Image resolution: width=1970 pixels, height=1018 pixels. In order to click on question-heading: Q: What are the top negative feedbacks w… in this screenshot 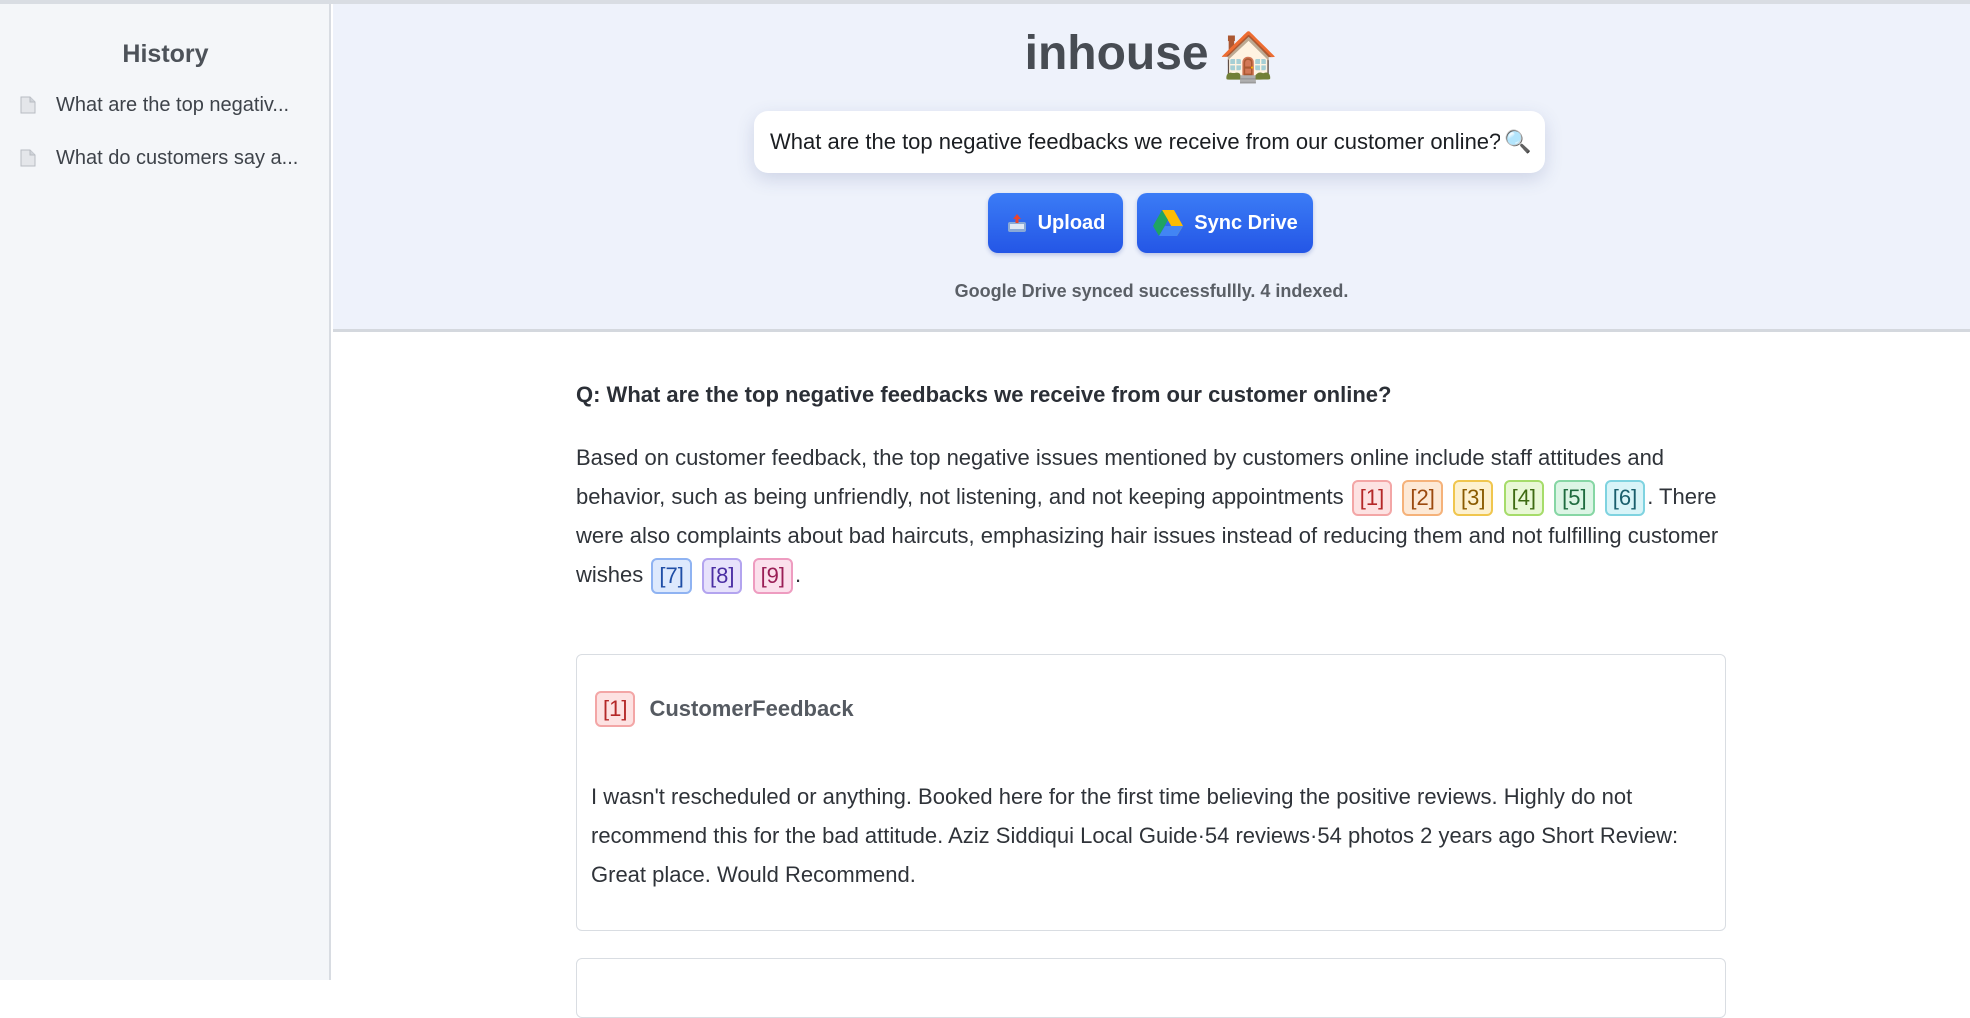, I will do `click(984, 394)`.